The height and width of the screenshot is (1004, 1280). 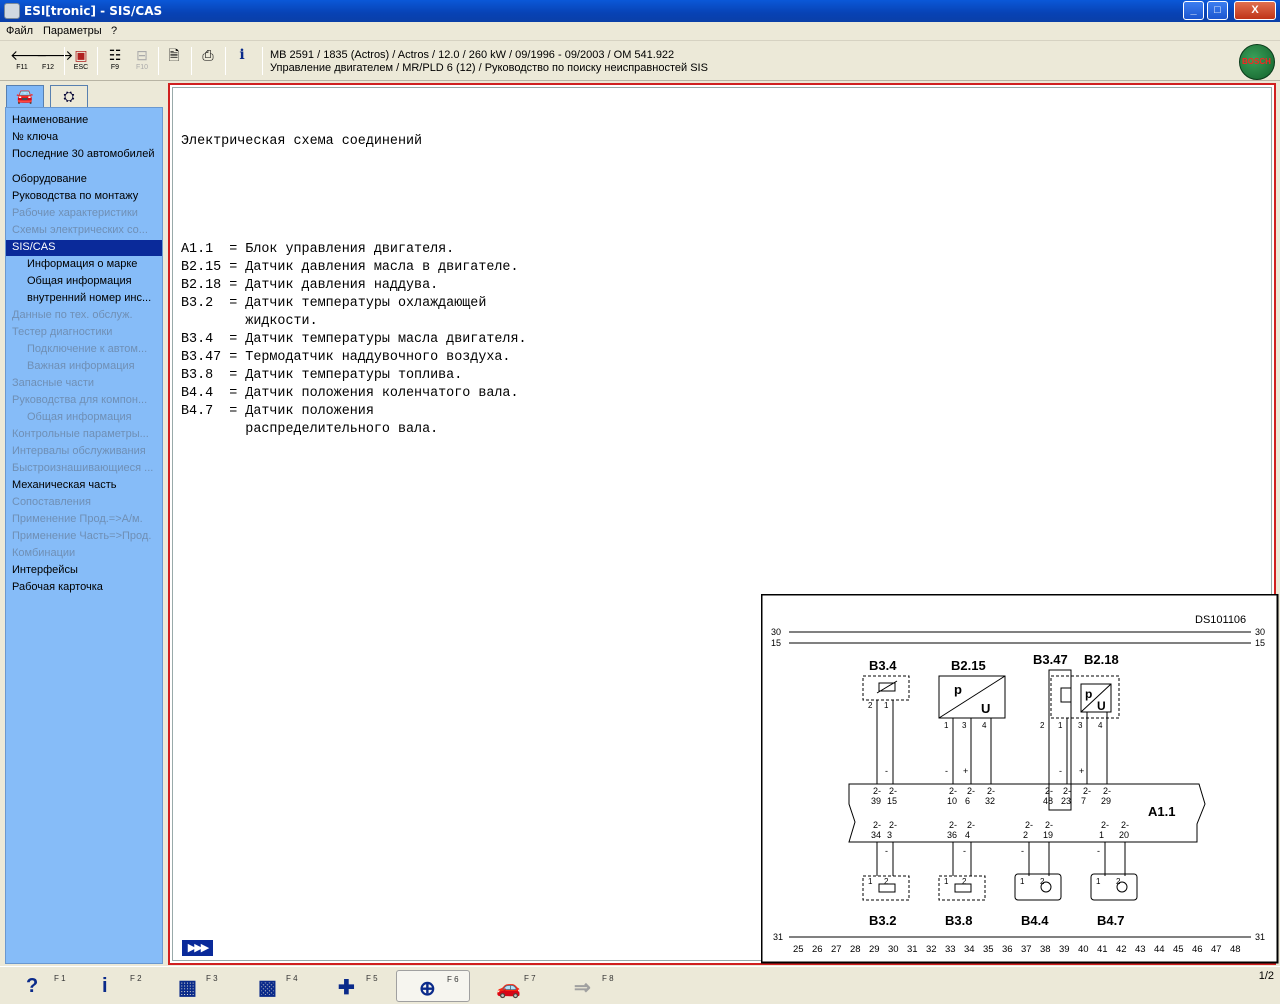 I want to click on menu-bar: Файл Параметры ?, so click(x=640, y=31).